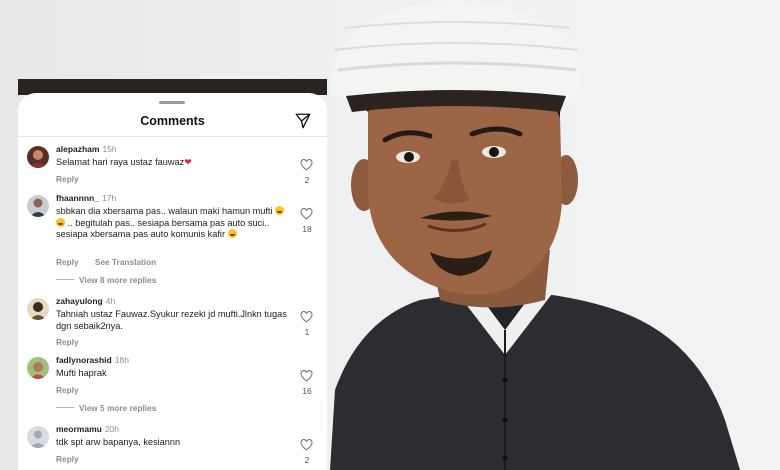 This screenshot has width=780, height=470. Describe the element at coordinates (307, 332) in the screenshot. I see `like-count: 1` at that location.